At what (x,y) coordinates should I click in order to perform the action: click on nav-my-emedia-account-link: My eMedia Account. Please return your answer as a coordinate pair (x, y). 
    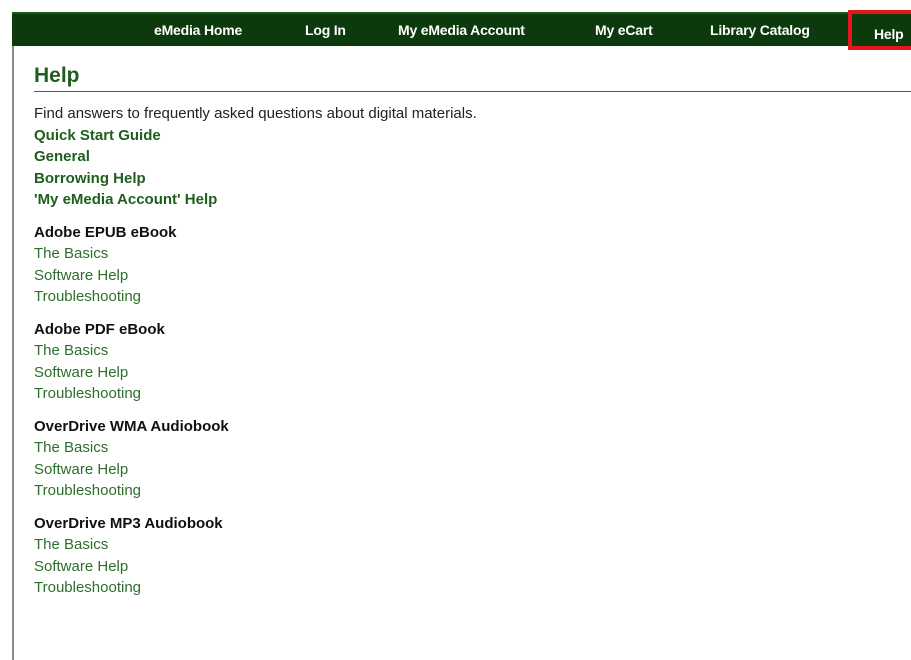
    Looking at the image, I should click on (461, 30).